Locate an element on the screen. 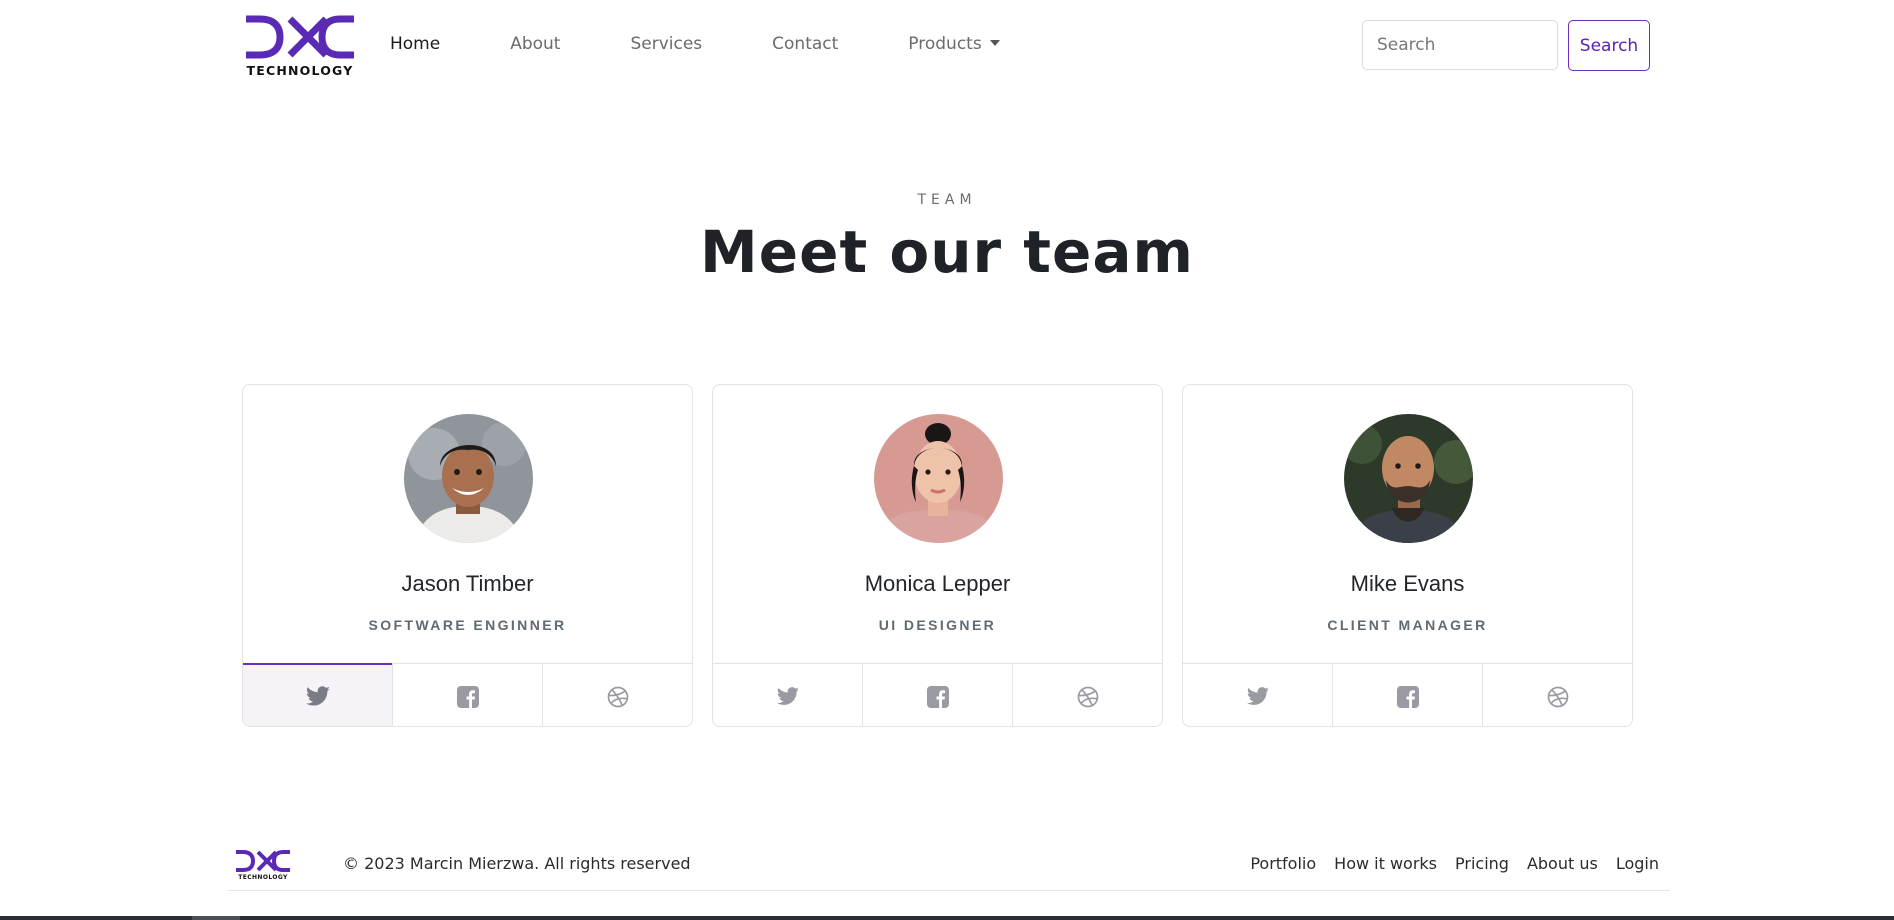  nav-home: Home is located at coordinates (415, 44).